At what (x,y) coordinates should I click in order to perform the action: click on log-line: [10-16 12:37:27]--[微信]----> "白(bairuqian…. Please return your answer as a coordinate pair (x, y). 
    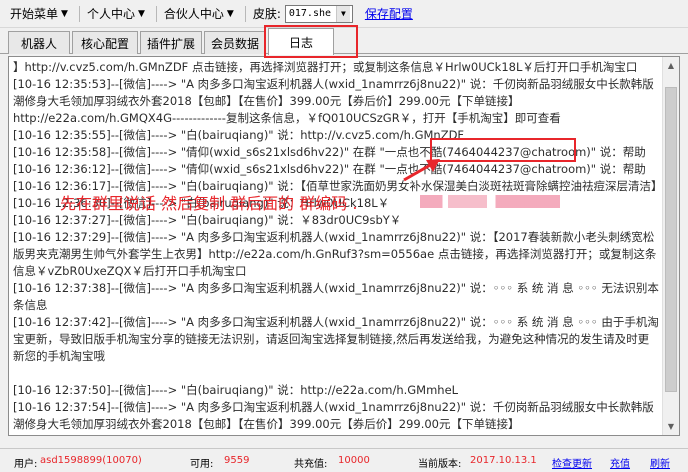
    Looking at the image, I should click on (207, 220).